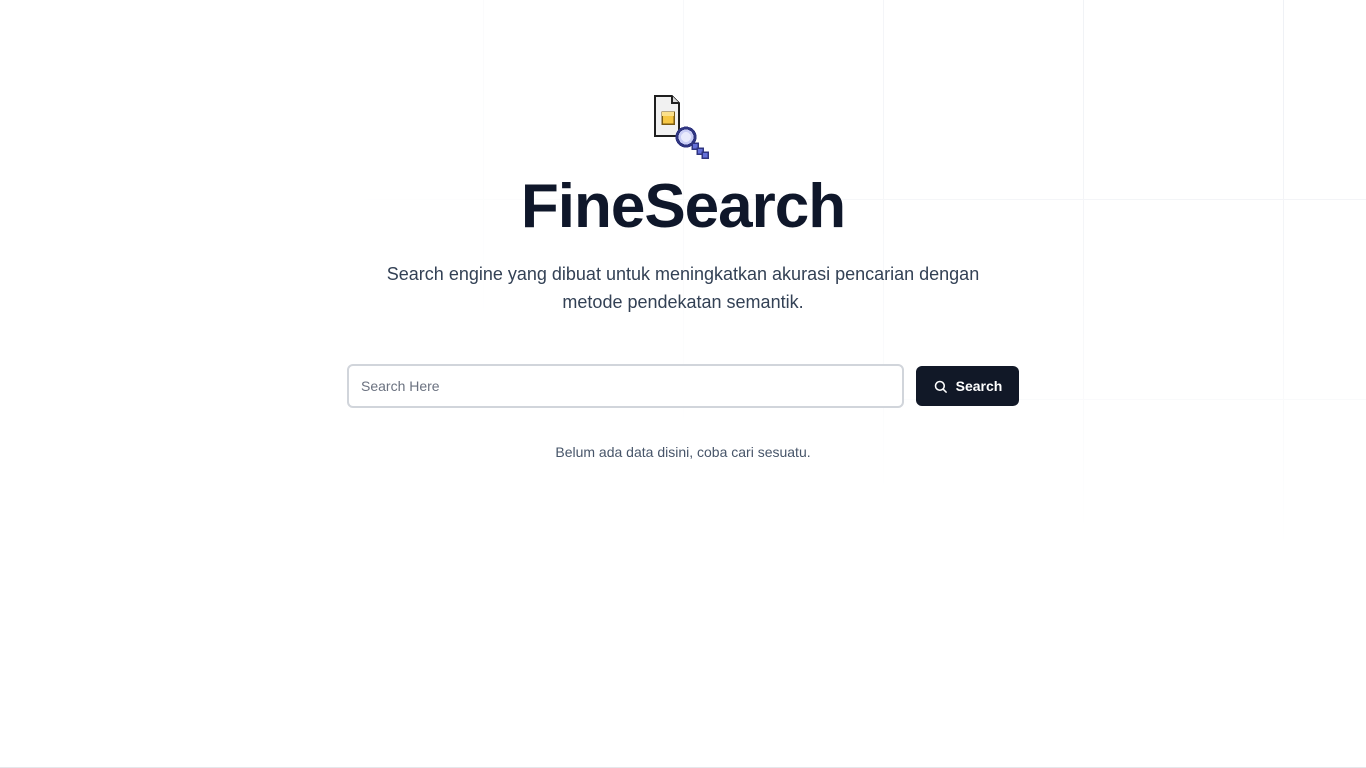  I want to click on document-search-icon, so click(681, 127).